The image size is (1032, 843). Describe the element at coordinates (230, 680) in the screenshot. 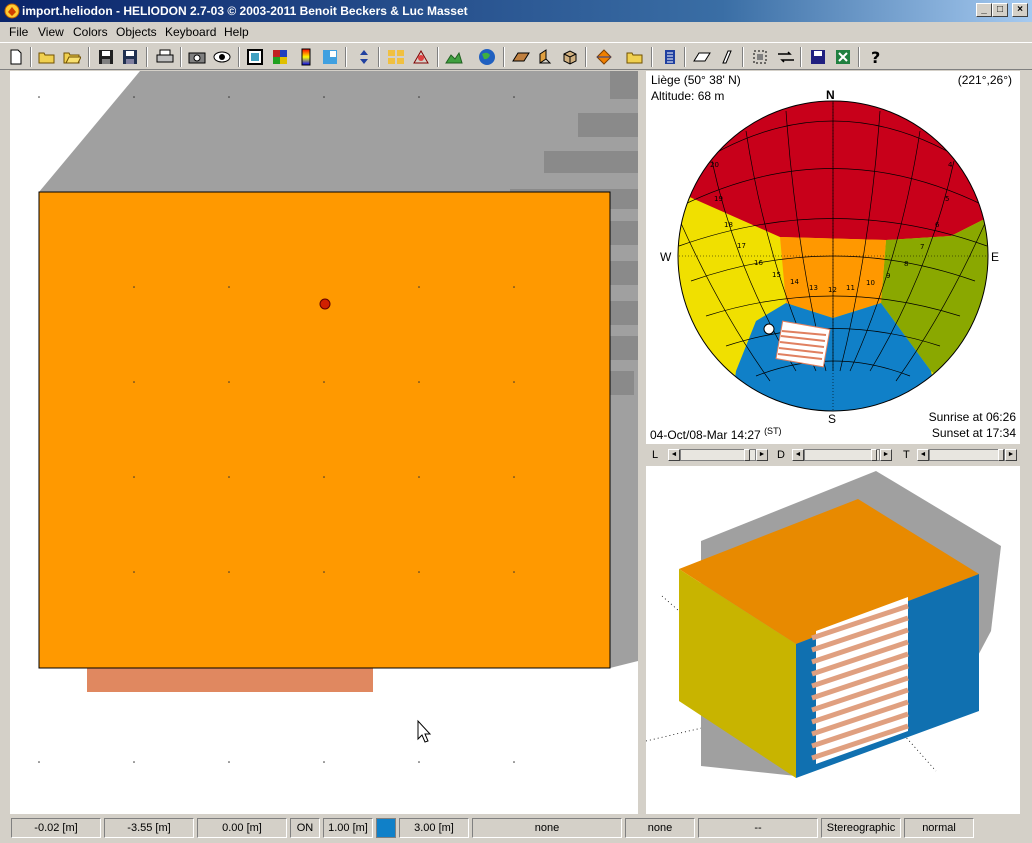

I see `ground-patch` at that location.